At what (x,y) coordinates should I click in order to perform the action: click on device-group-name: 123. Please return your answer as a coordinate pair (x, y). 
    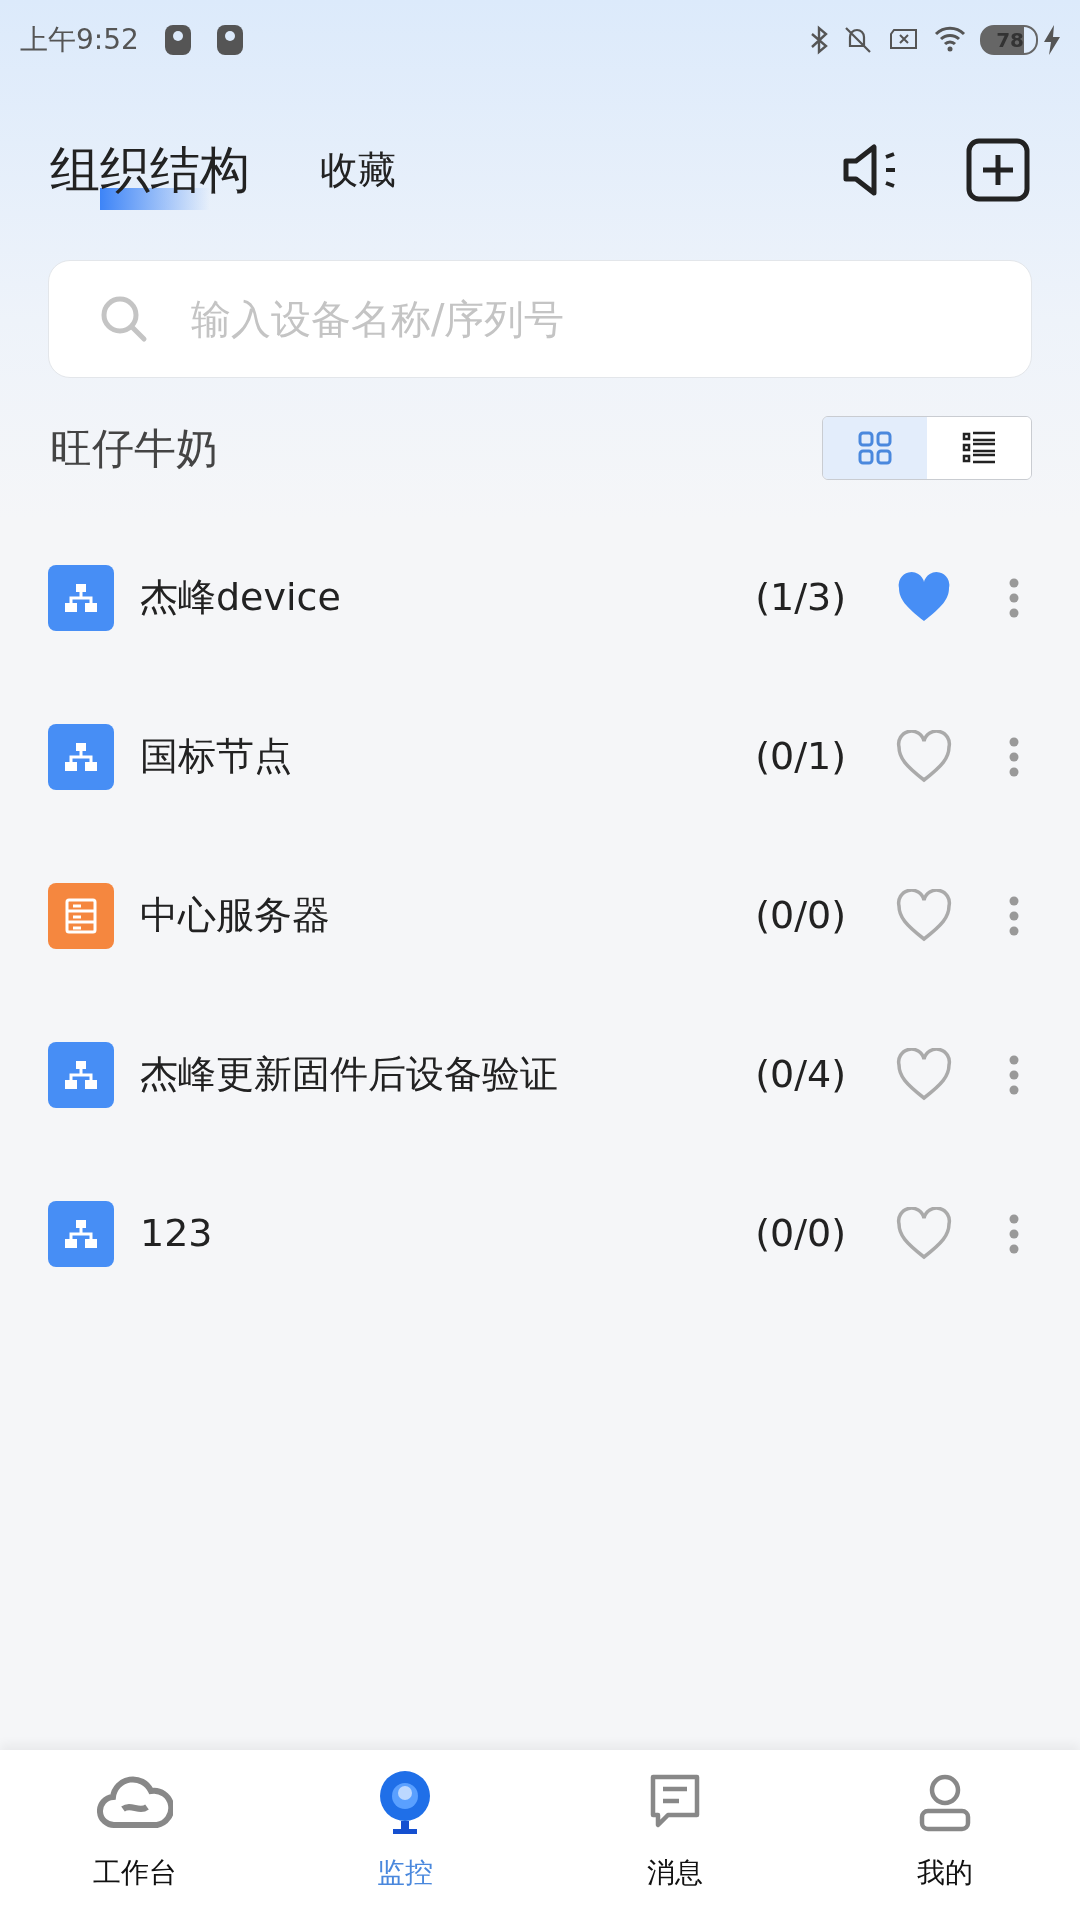
    Looking at the image, I should click on (177, 1233).